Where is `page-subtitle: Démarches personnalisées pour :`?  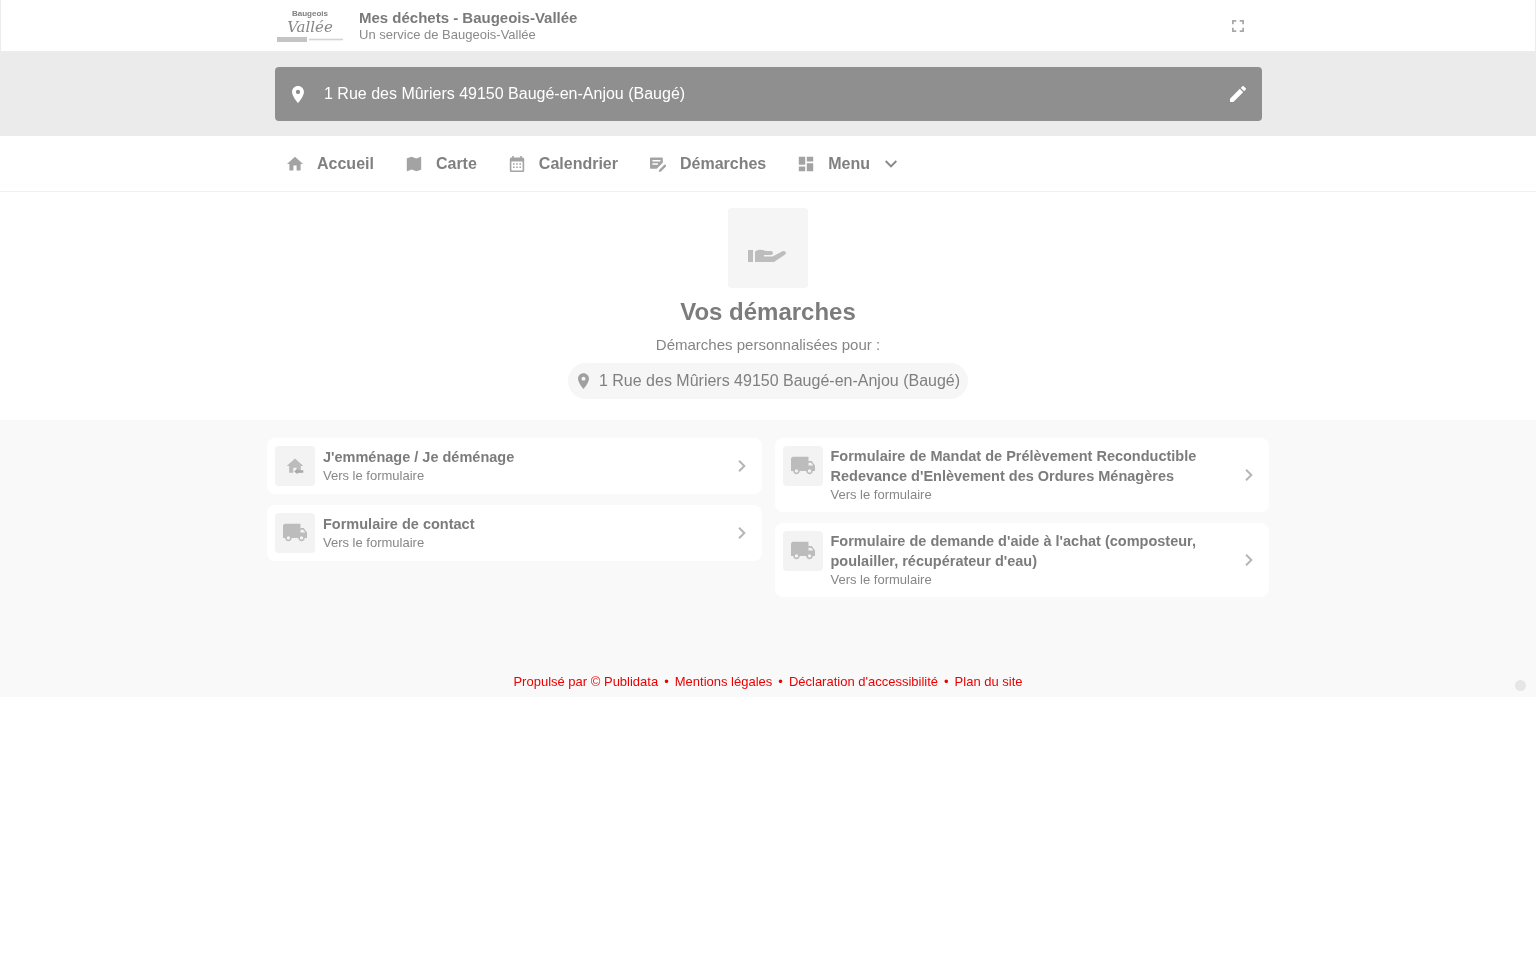
page-subtitle: Démarches personnalisées pour : is located at coordinates (768, 345).